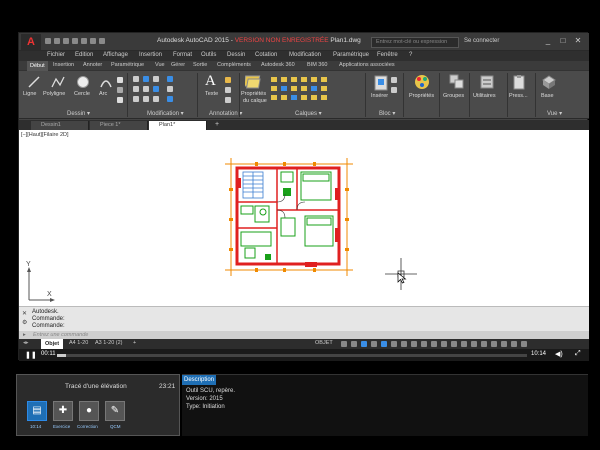 This screenshot has height=450, width=600. What do you see at coordinates (344, 344) in the screenshot?
I see `grid-toggle-icon` at bounding box center [344, 344].